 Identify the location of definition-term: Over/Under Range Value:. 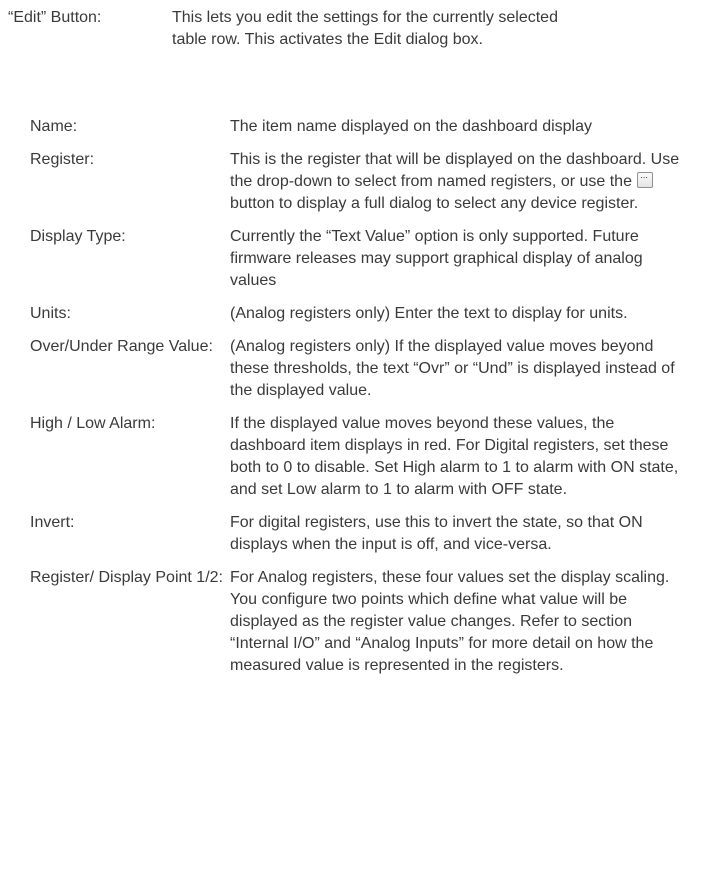
(121, 346).